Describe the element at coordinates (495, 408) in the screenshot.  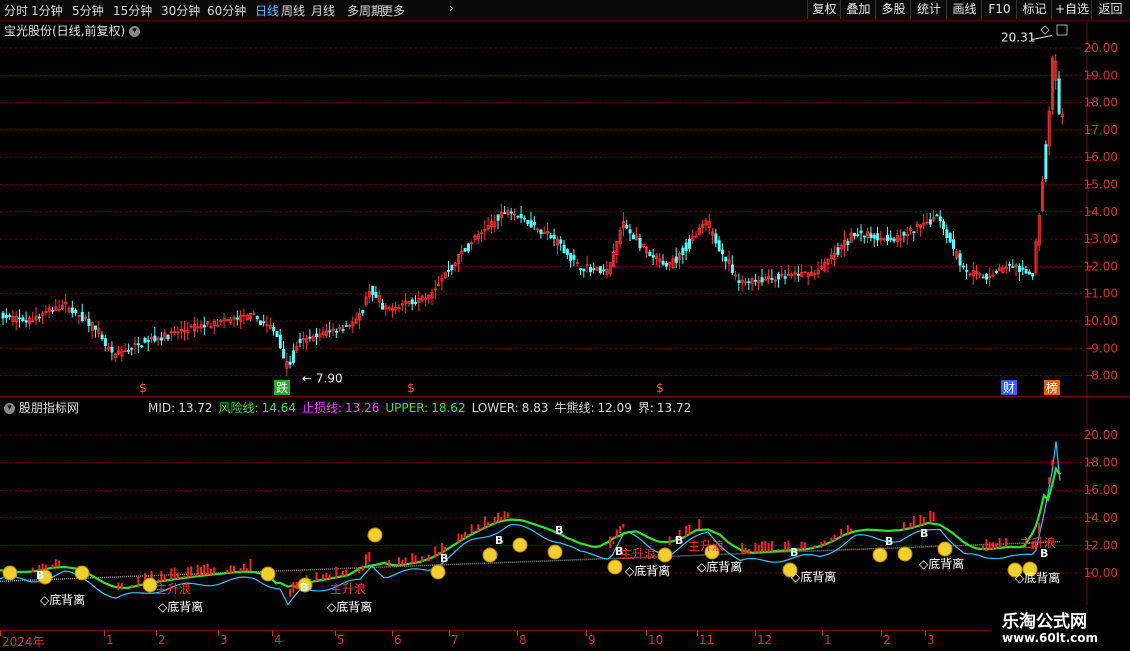
I see `legend-key: LOWER:` at that location.